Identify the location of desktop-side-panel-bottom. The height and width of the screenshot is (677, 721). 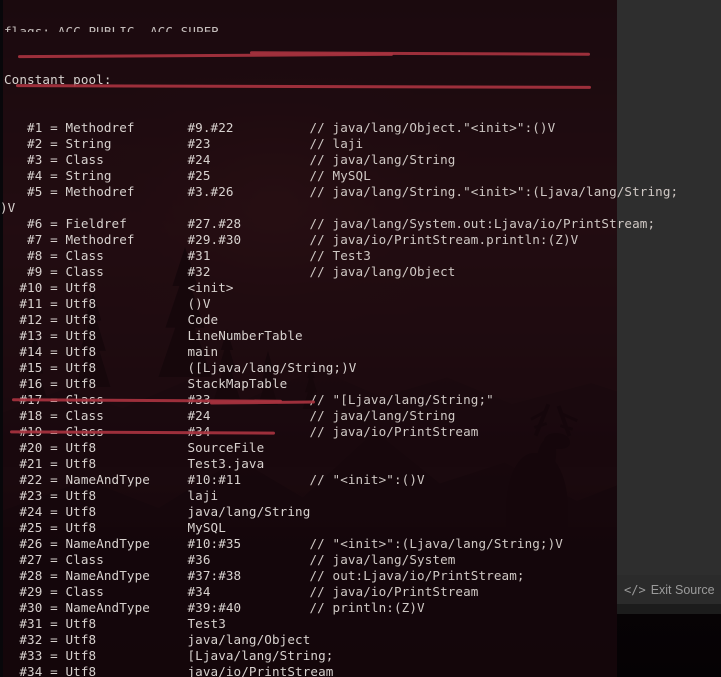
(669, 609).